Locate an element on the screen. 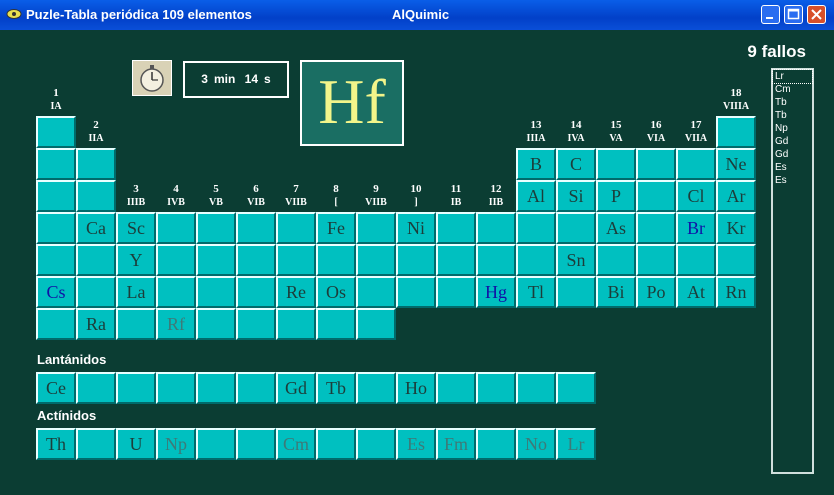 Image resolution: width=834 pixels, height=495 pixels. cell-Cs: Cs is located at coordinates (56, 292).